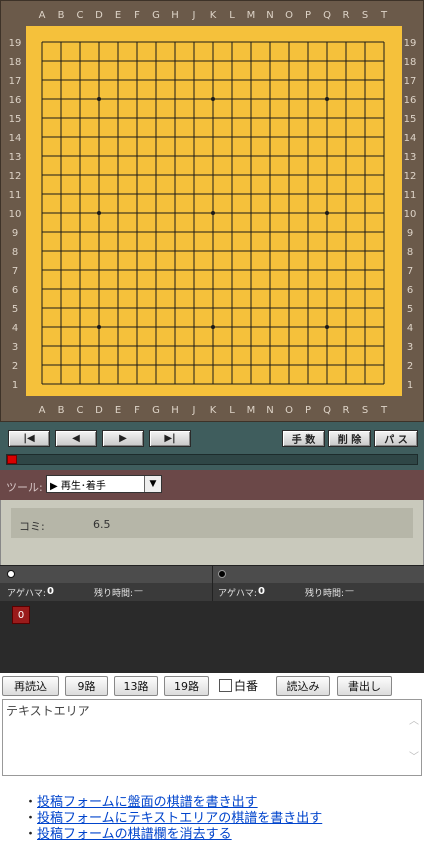 The height and width of the screenshot is (857, 424). Describe the element at coordinates (50, 591) in the screenshot. I see `white-captures: 0` at that location.